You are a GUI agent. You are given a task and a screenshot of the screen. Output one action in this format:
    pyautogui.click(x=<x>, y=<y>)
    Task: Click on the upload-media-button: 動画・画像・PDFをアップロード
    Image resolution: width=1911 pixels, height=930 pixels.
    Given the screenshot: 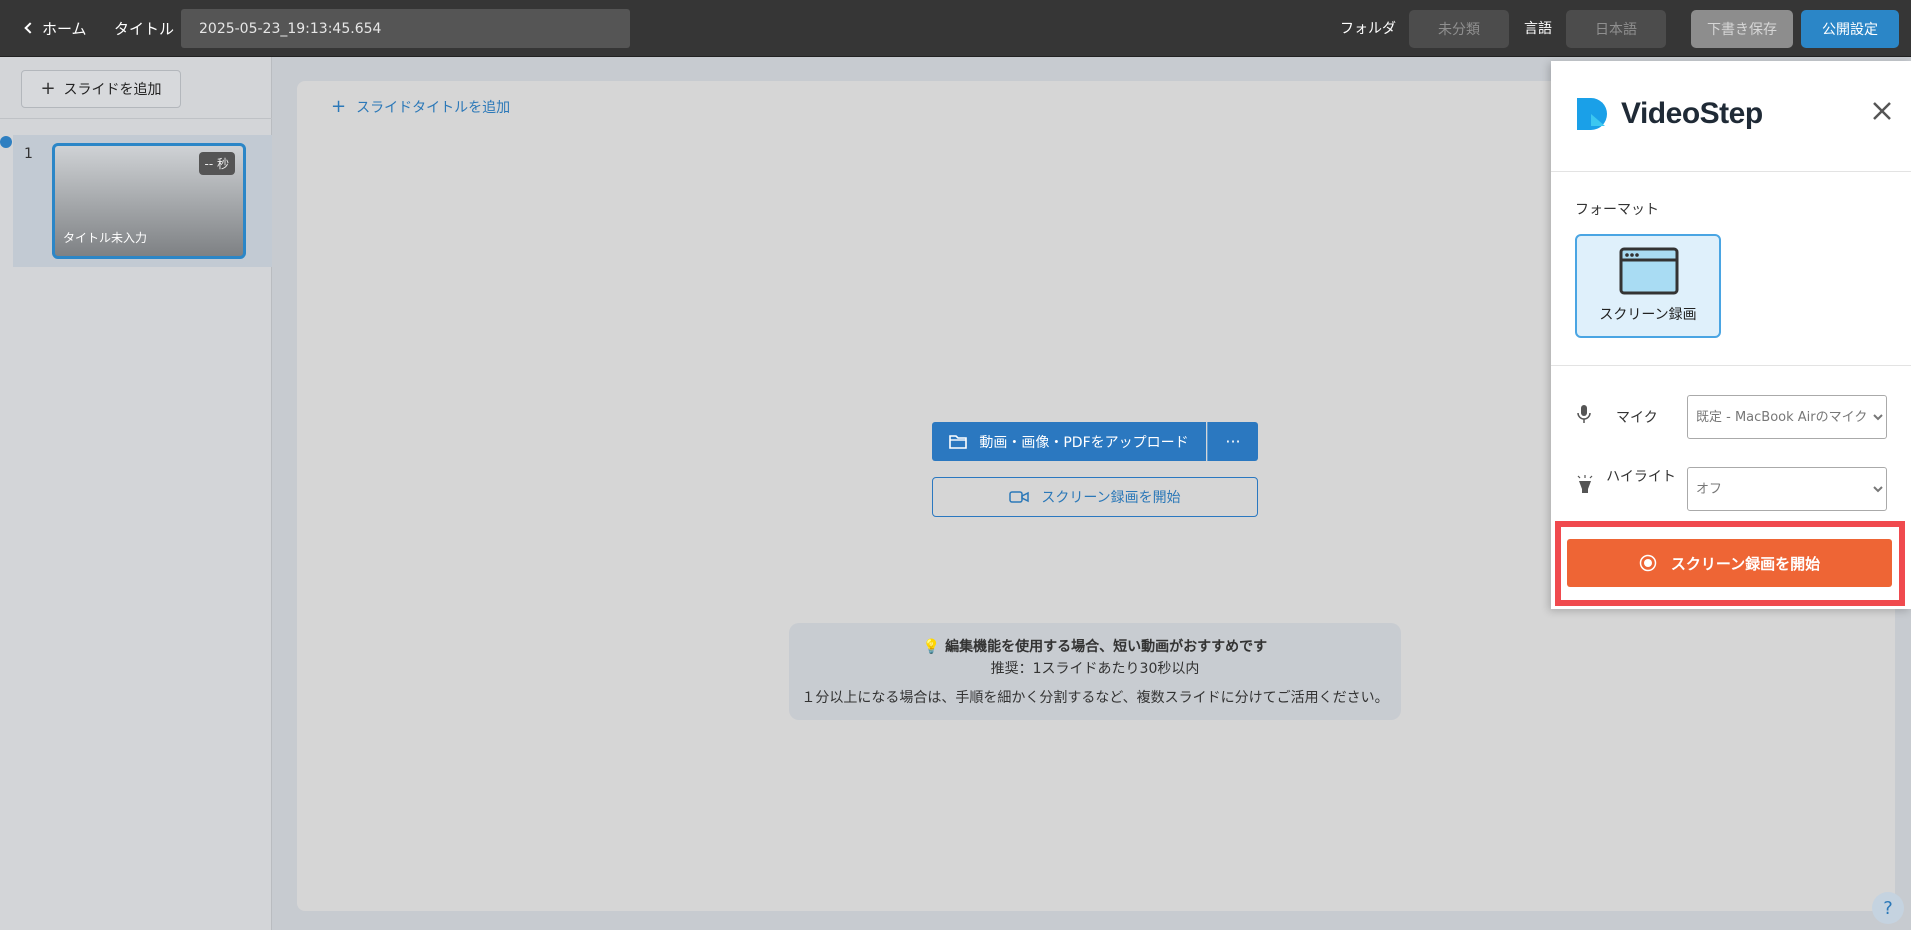 What is the action you would take?
    pyautogui.click(x=1069, y=441)
    